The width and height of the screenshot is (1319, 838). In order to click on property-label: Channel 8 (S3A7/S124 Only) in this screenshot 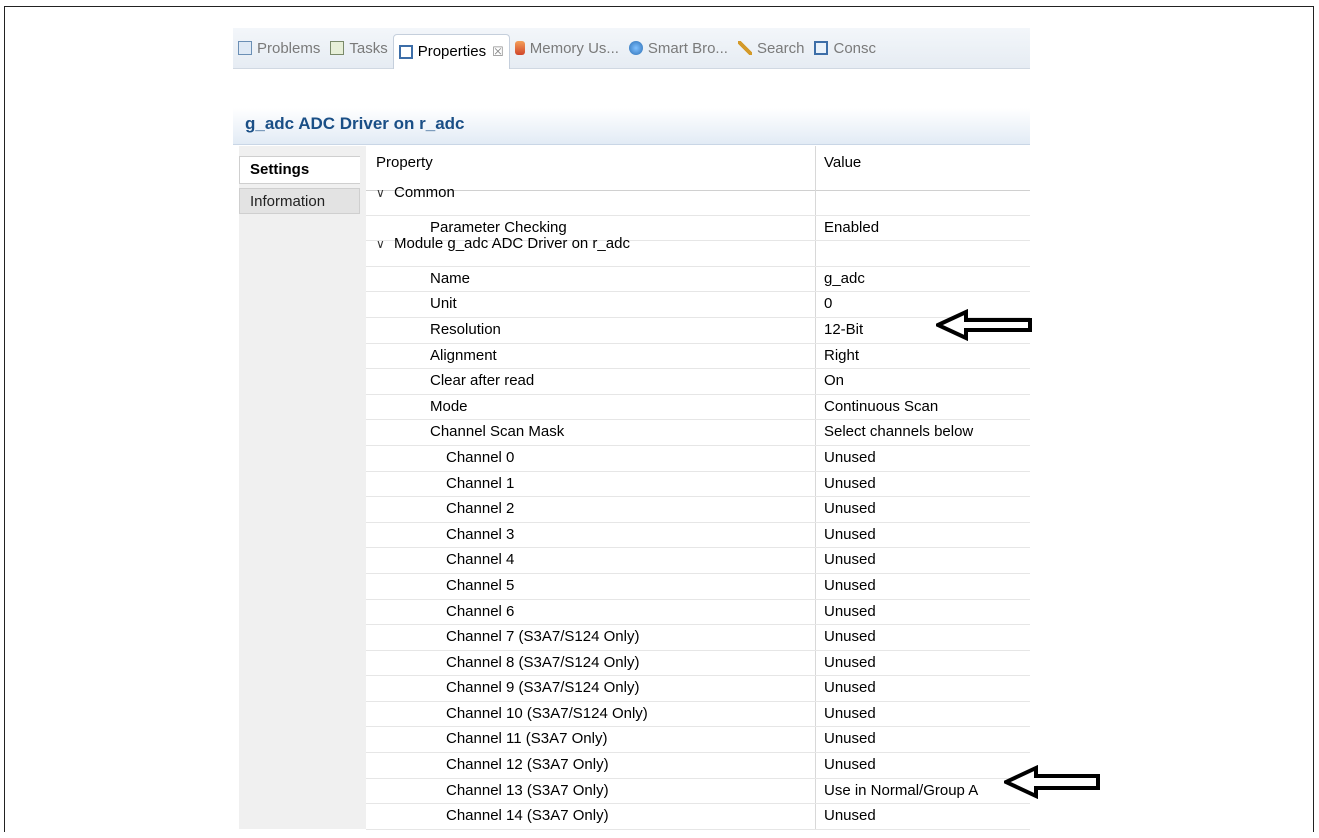, I will do `click(543, 662)`.